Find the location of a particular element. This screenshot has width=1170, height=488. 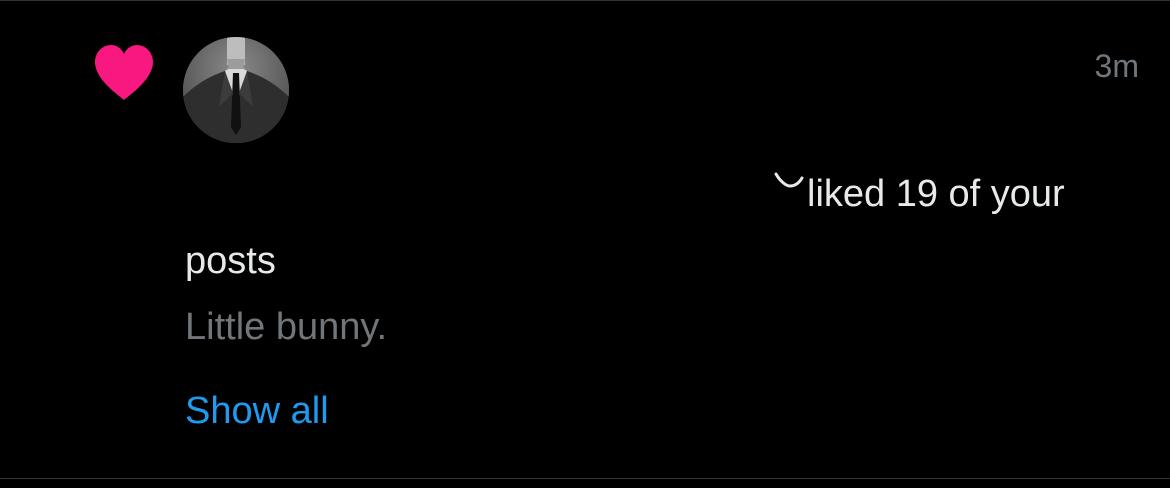

swoosh-icon is located at coordinates (789, 180).